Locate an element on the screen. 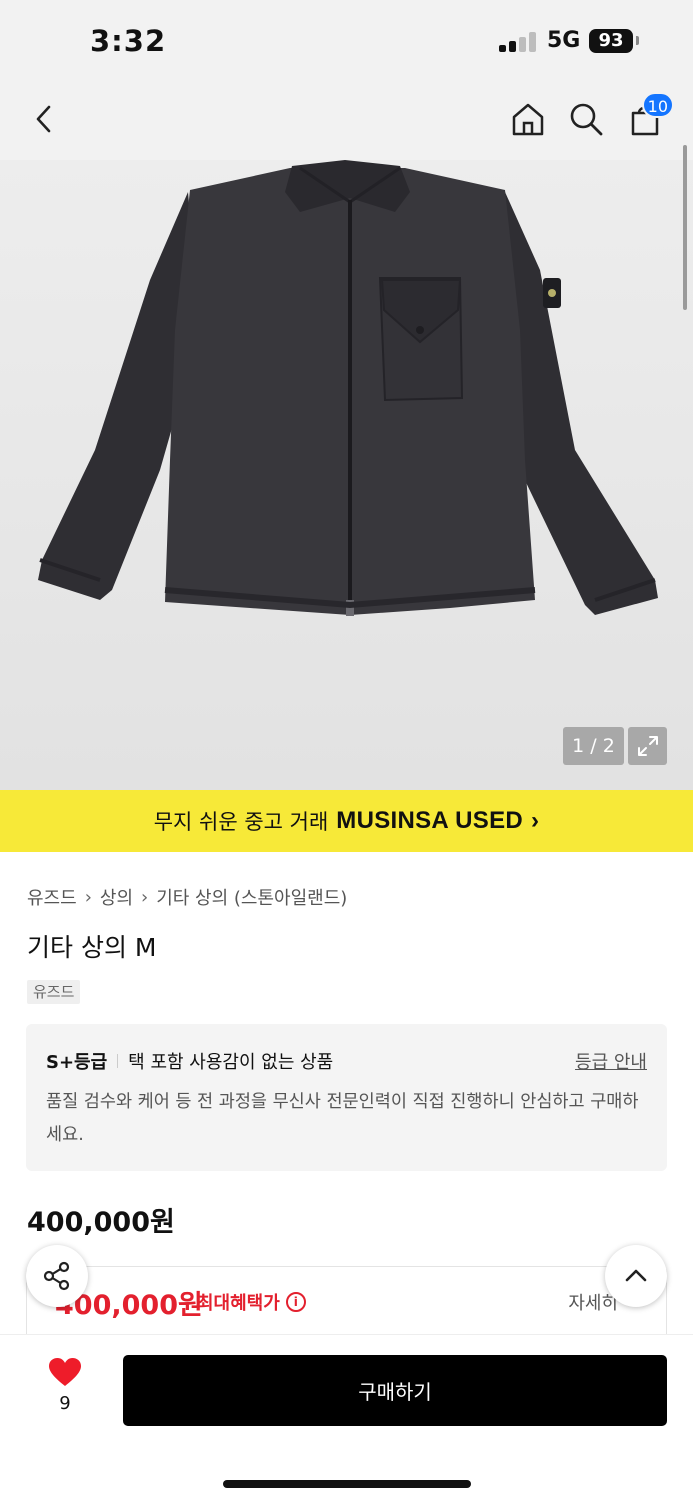 This screenshot has height=1500, width=693. share-icon is located at coordinates (56, 1276).